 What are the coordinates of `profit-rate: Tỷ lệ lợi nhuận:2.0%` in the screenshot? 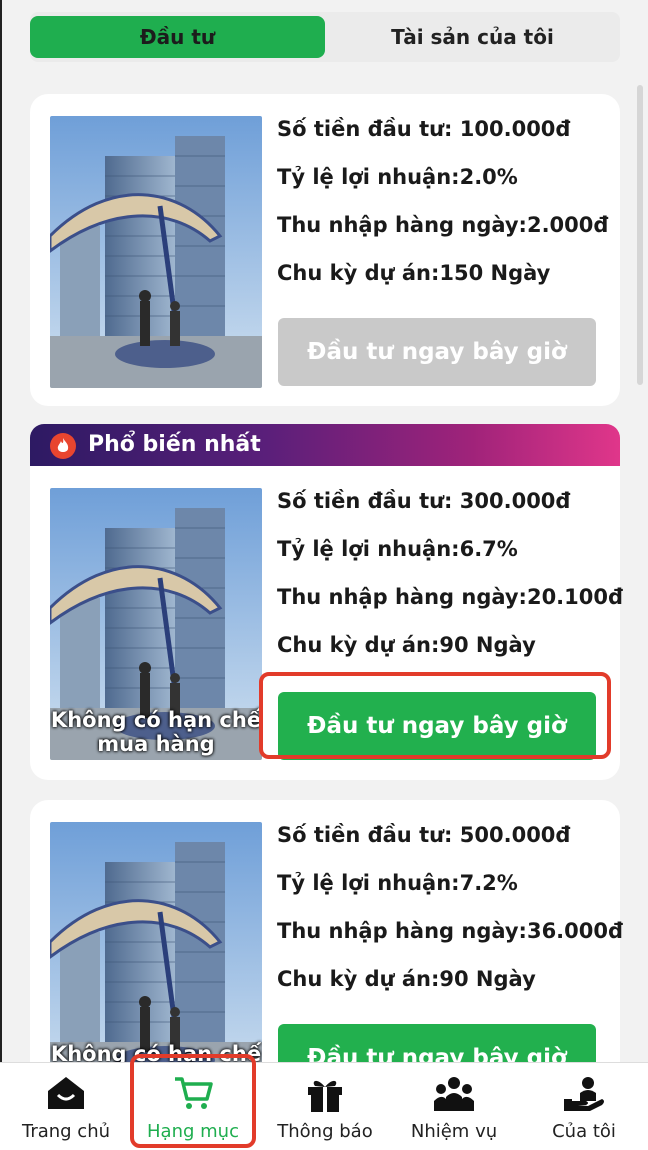 It's located at (397, 177).